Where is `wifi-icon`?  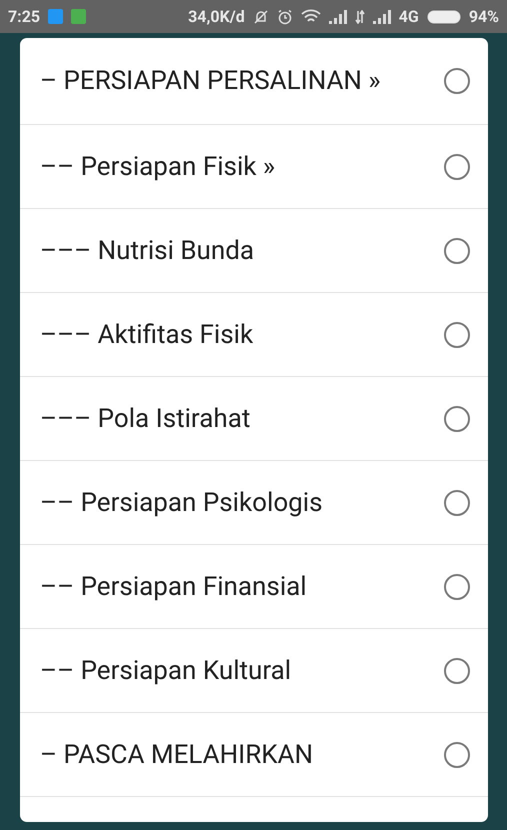 wifi-icon is located at coordinates (310, 16).